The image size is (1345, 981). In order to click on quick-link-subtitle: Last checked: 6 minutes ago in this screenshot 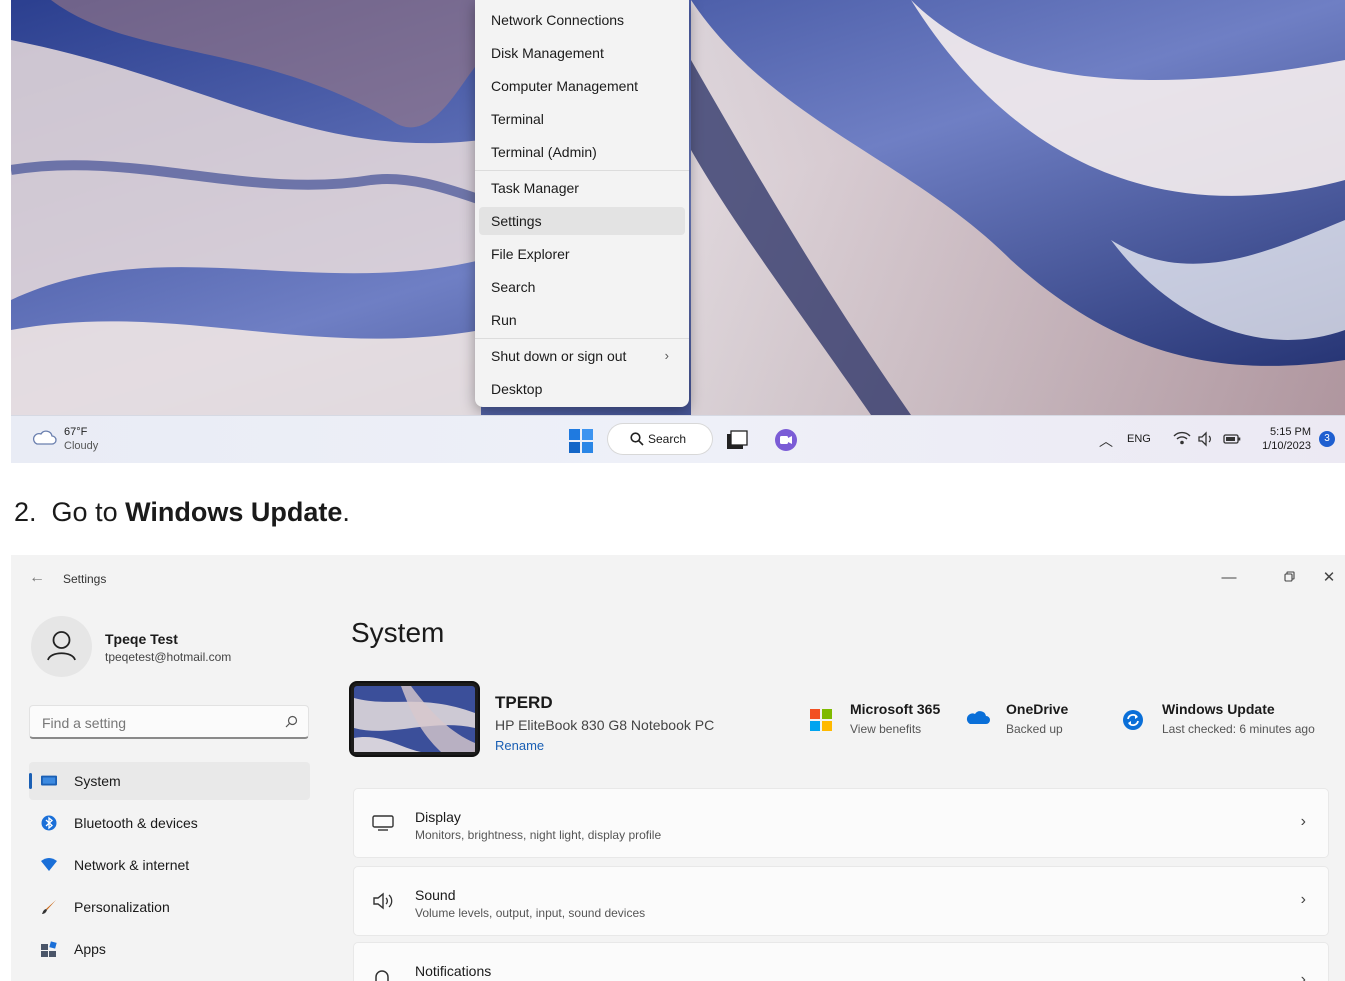, I will do `click(1238, 729)`.